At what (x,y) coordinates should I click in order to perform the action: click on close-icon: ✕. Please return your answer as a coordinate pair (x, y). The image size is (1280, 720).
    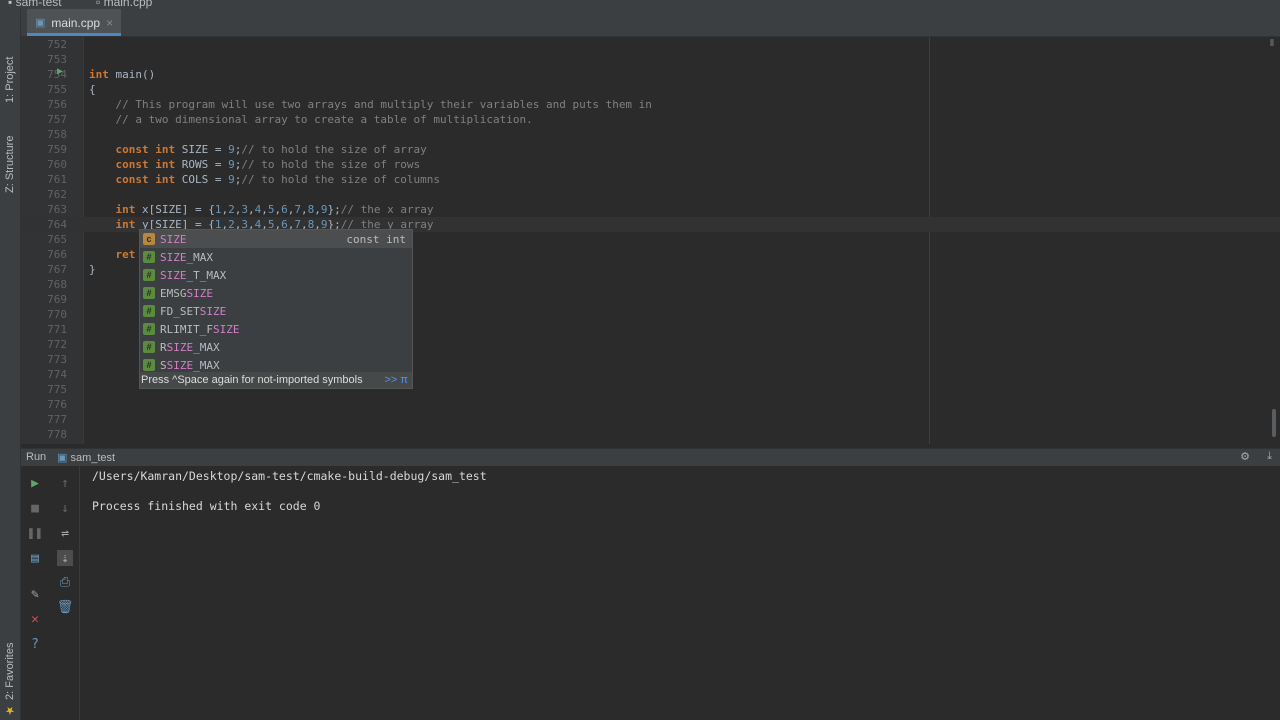
    Looking at the image, I should click on (35, 619).